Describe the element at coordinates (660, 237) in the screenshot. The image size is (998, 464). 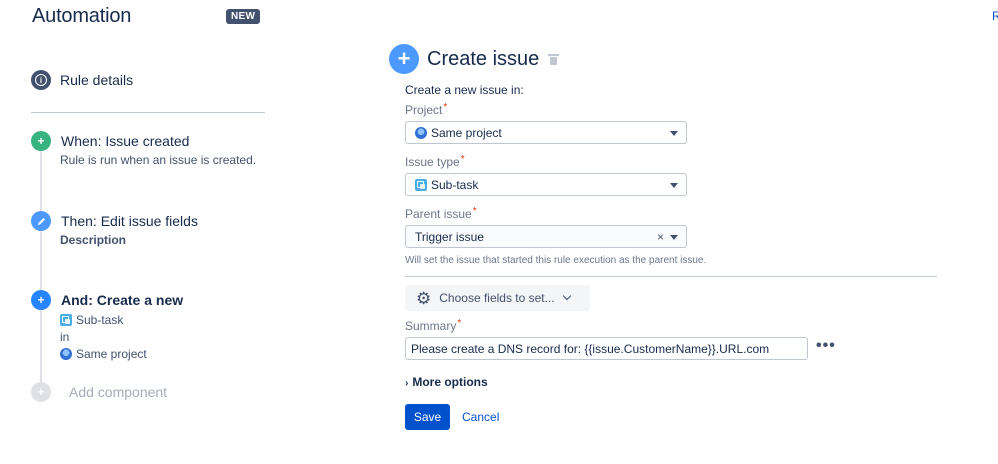
I see `close-icon: ×` at that location.